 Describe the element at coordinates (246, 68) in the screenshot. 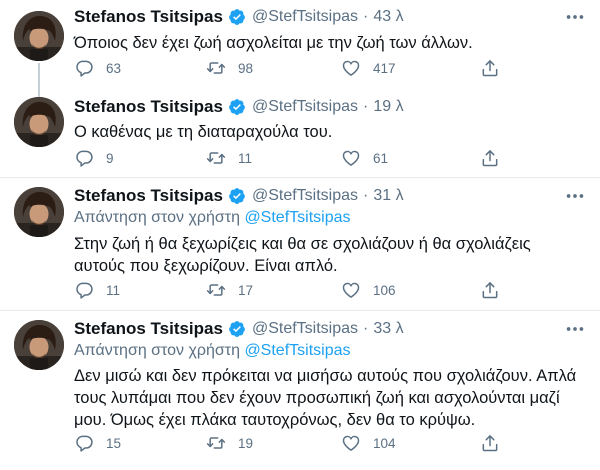

I see `retweet-count: 98` at that location.